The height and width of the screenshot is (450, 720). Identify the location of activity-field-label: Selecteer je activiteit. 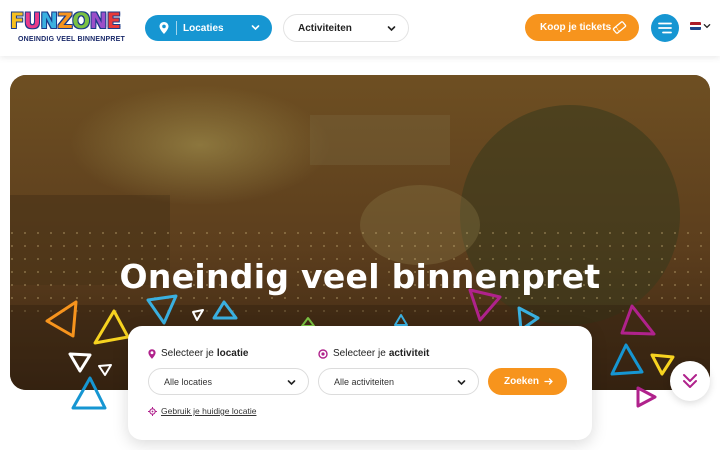
(373, 353).